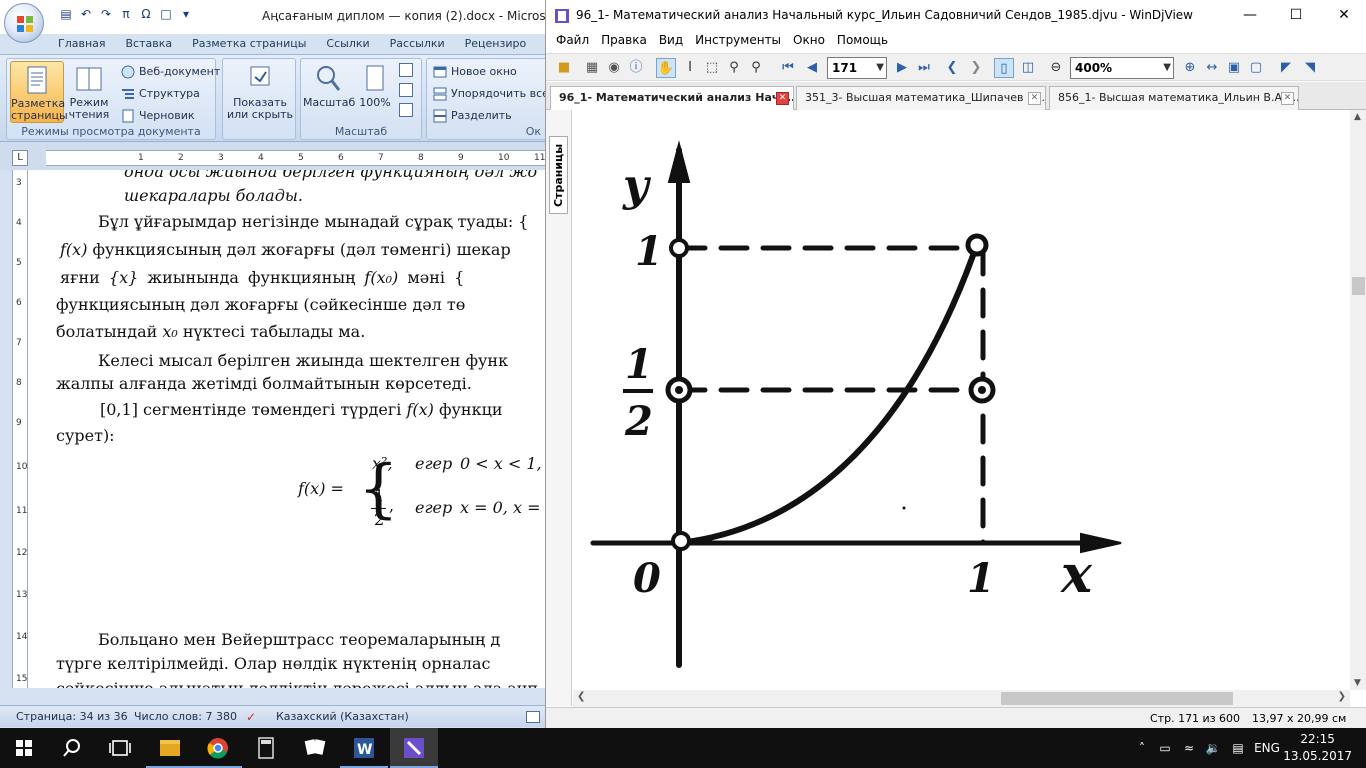 This screenshot has height=768, width=1366. Describe the element at coordinates (364, 748) in the screenshot. I see `taskbar-word: W` at that location.